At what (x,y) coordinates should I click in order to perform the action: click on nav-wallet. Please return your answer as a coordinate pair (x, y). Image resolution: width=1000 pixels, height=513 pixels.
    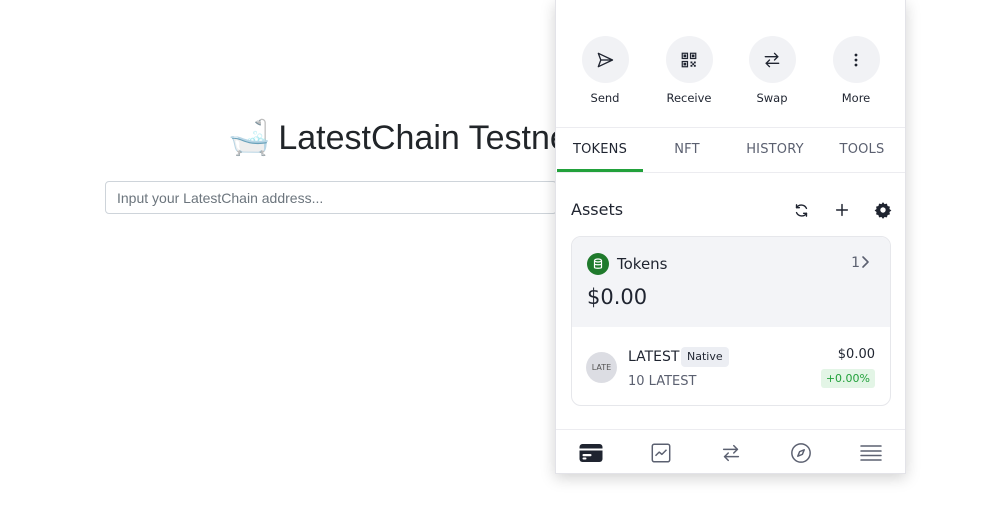
    Looking at the image, I should click on (591, 453).